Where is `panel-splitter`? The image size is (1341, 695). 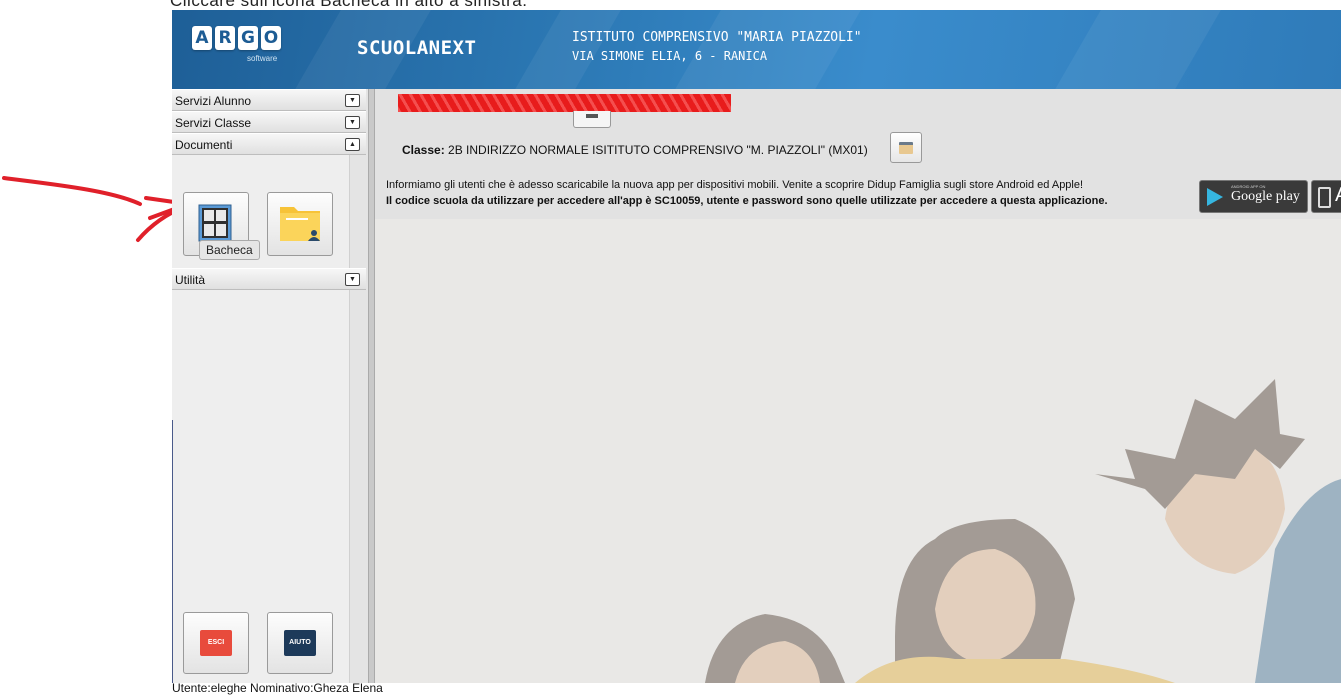 panel-splitter is located at coordinates (371, 386).